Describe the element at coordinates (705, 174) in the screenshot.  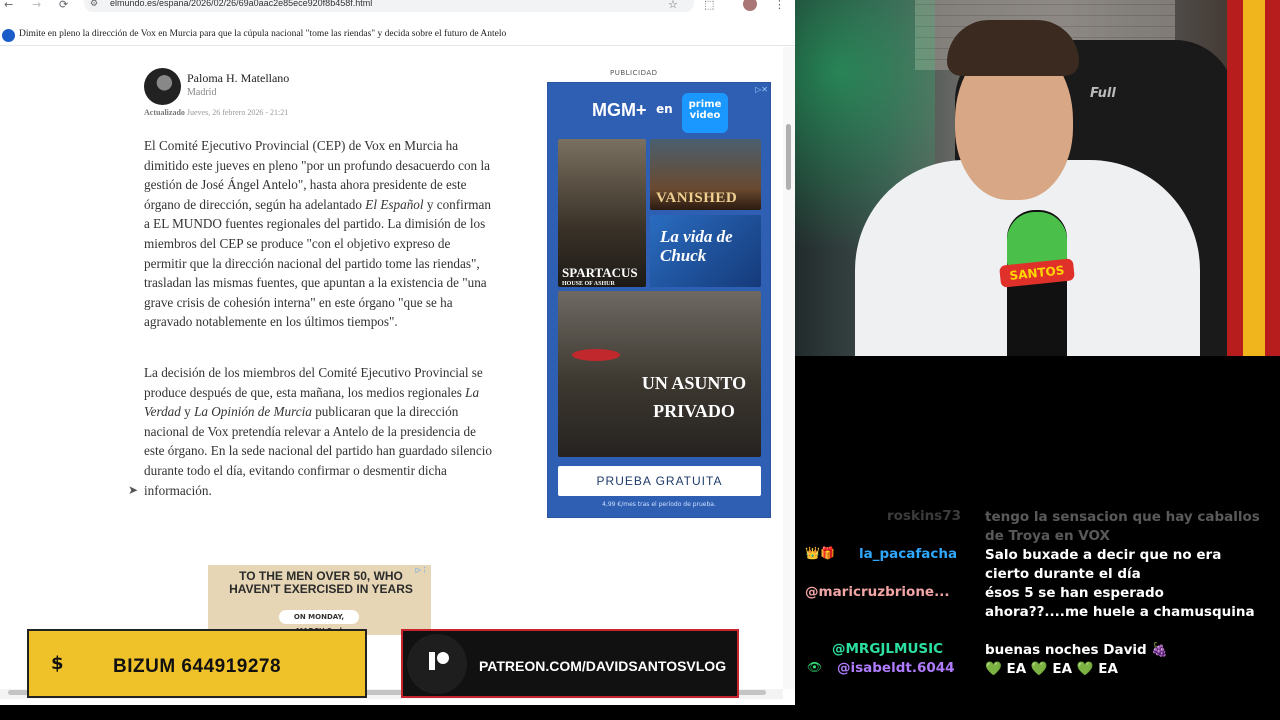
I see `poster-vanished: VANISHED` at that location.